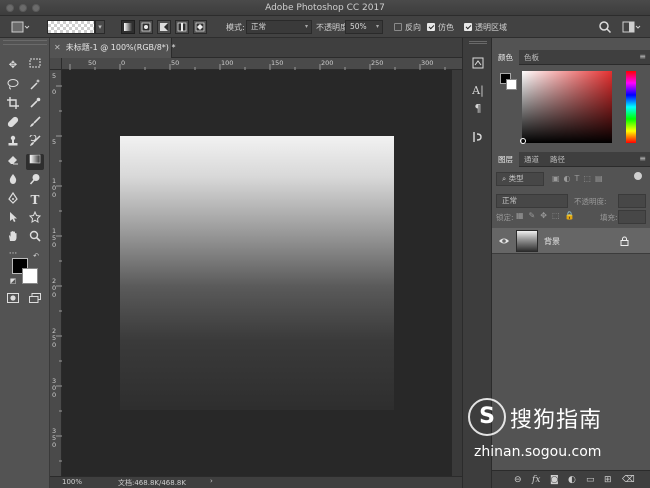 The height and width of the screenshot is (488, 650). What do you see at coordinates (509, 200) in the screenshot?
I see `blend-mode-value: 正常` at bounding box center [509, 200].